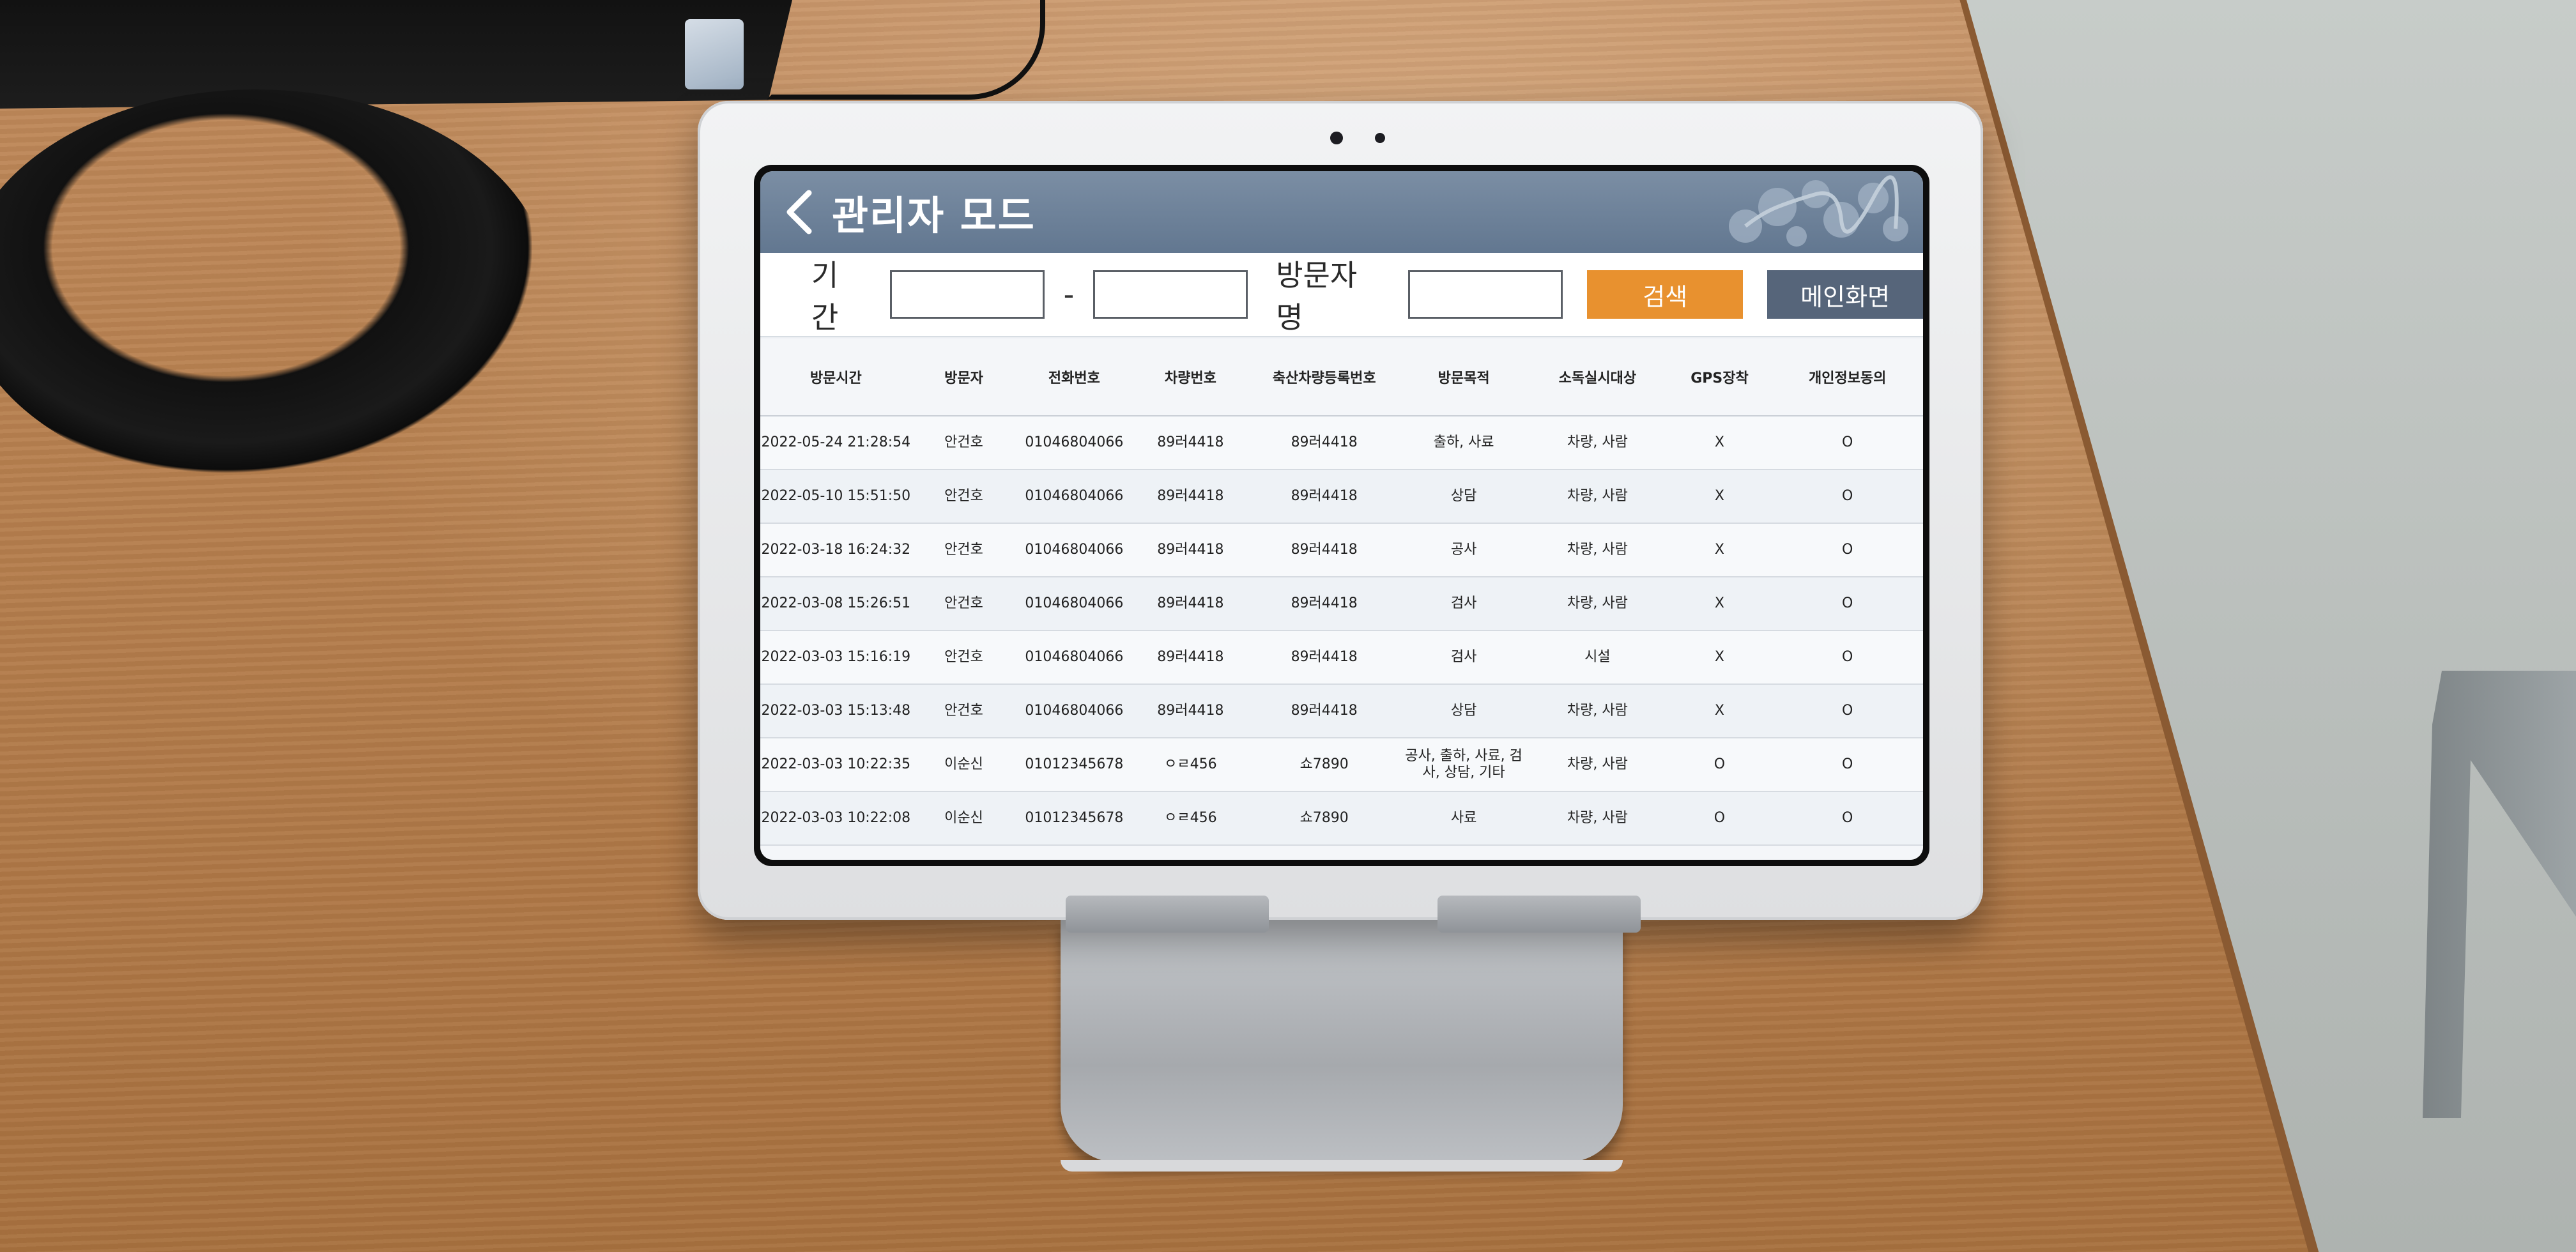  I want to click on visitor-name-label: 방문자명, so click(1317, 296).